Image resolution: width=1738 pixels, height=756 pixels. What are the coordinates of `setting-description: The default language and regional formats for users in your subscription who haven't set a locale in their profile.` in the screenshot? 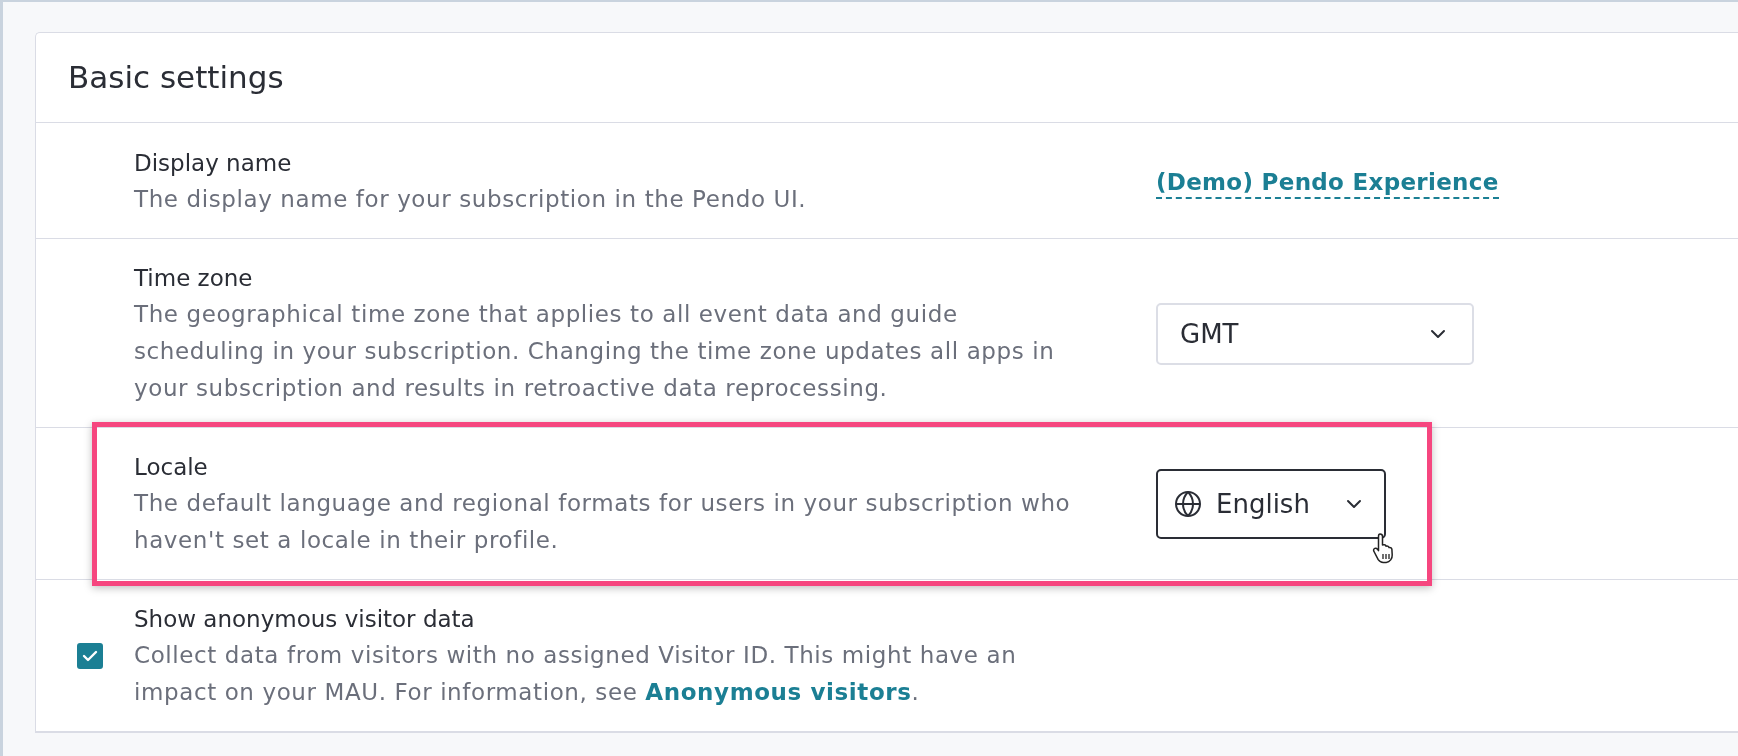 It's located at (603, 522).